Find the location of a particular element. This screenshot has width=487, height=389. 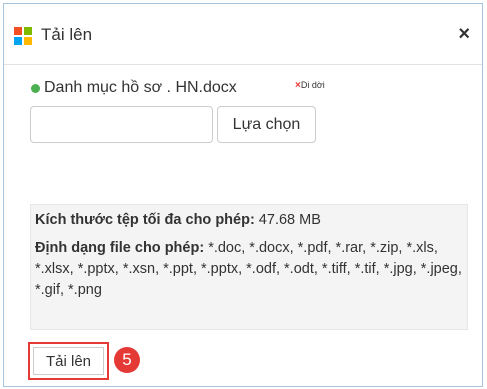

remove-label: Di dời is located at coordinates (312, 85).